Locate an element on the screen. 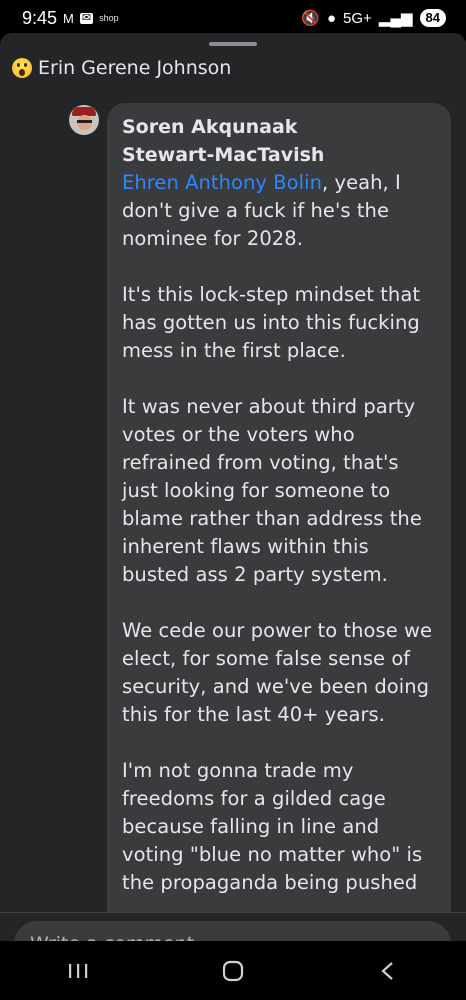 Image resolution: width=466 pixels, height=1000 pixels. reaction-row: Erin Gerene Johnson is located at coordinates (121, 68).